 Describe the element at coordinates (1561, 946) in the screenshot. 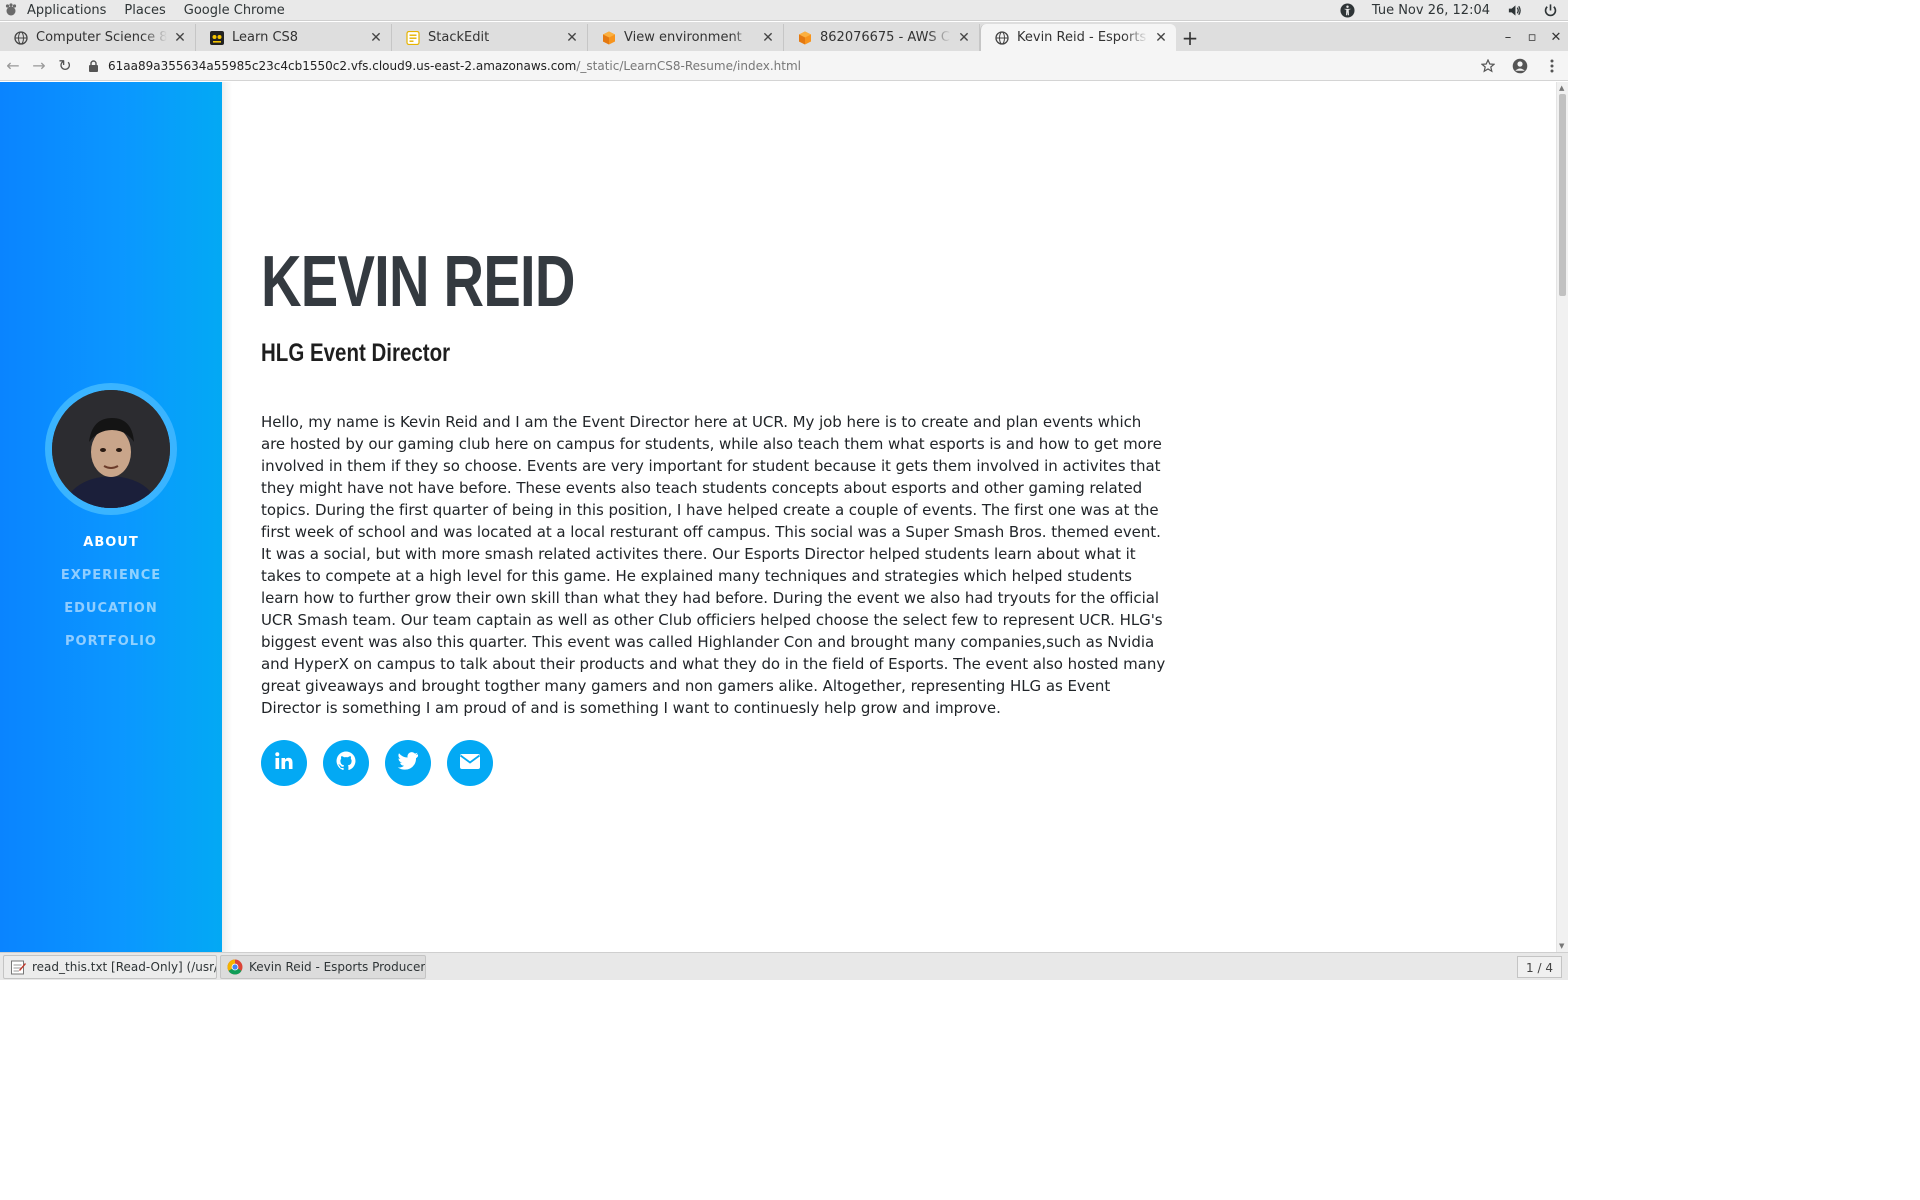

I see `scroll-down-icon: ▼` at that location.